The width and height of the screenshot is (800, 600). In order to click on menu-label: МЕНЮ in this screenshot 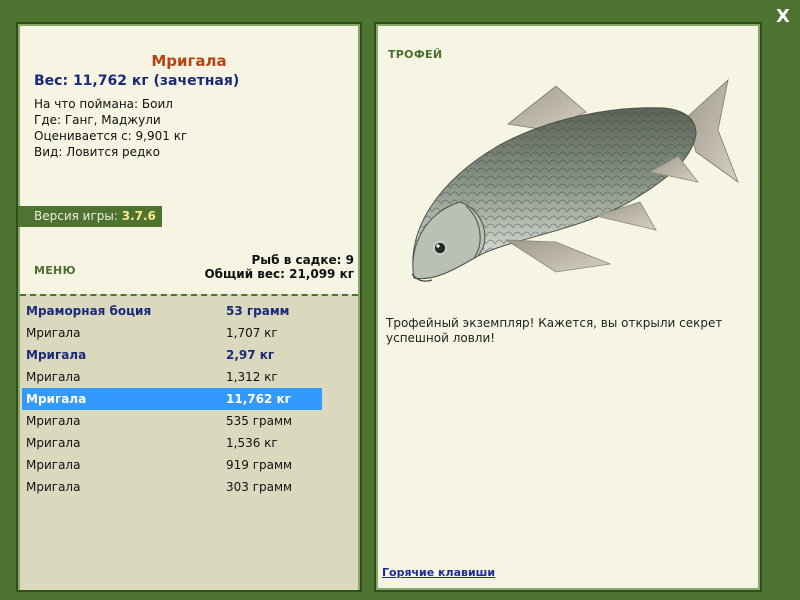, I will do `click(55, 270)`.